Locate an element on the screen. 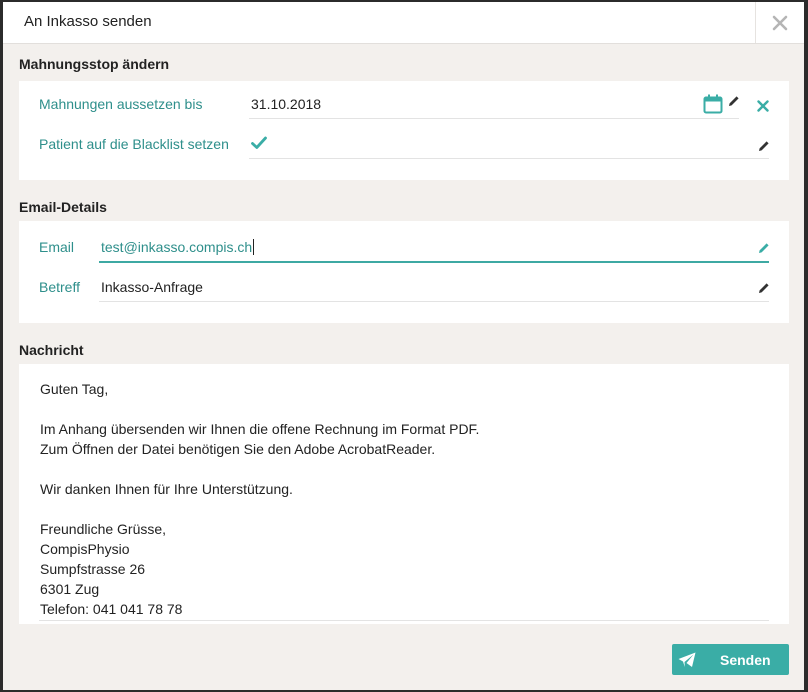  message-line: Sumpfstrasse 26 is located at coordinates (93, 569).